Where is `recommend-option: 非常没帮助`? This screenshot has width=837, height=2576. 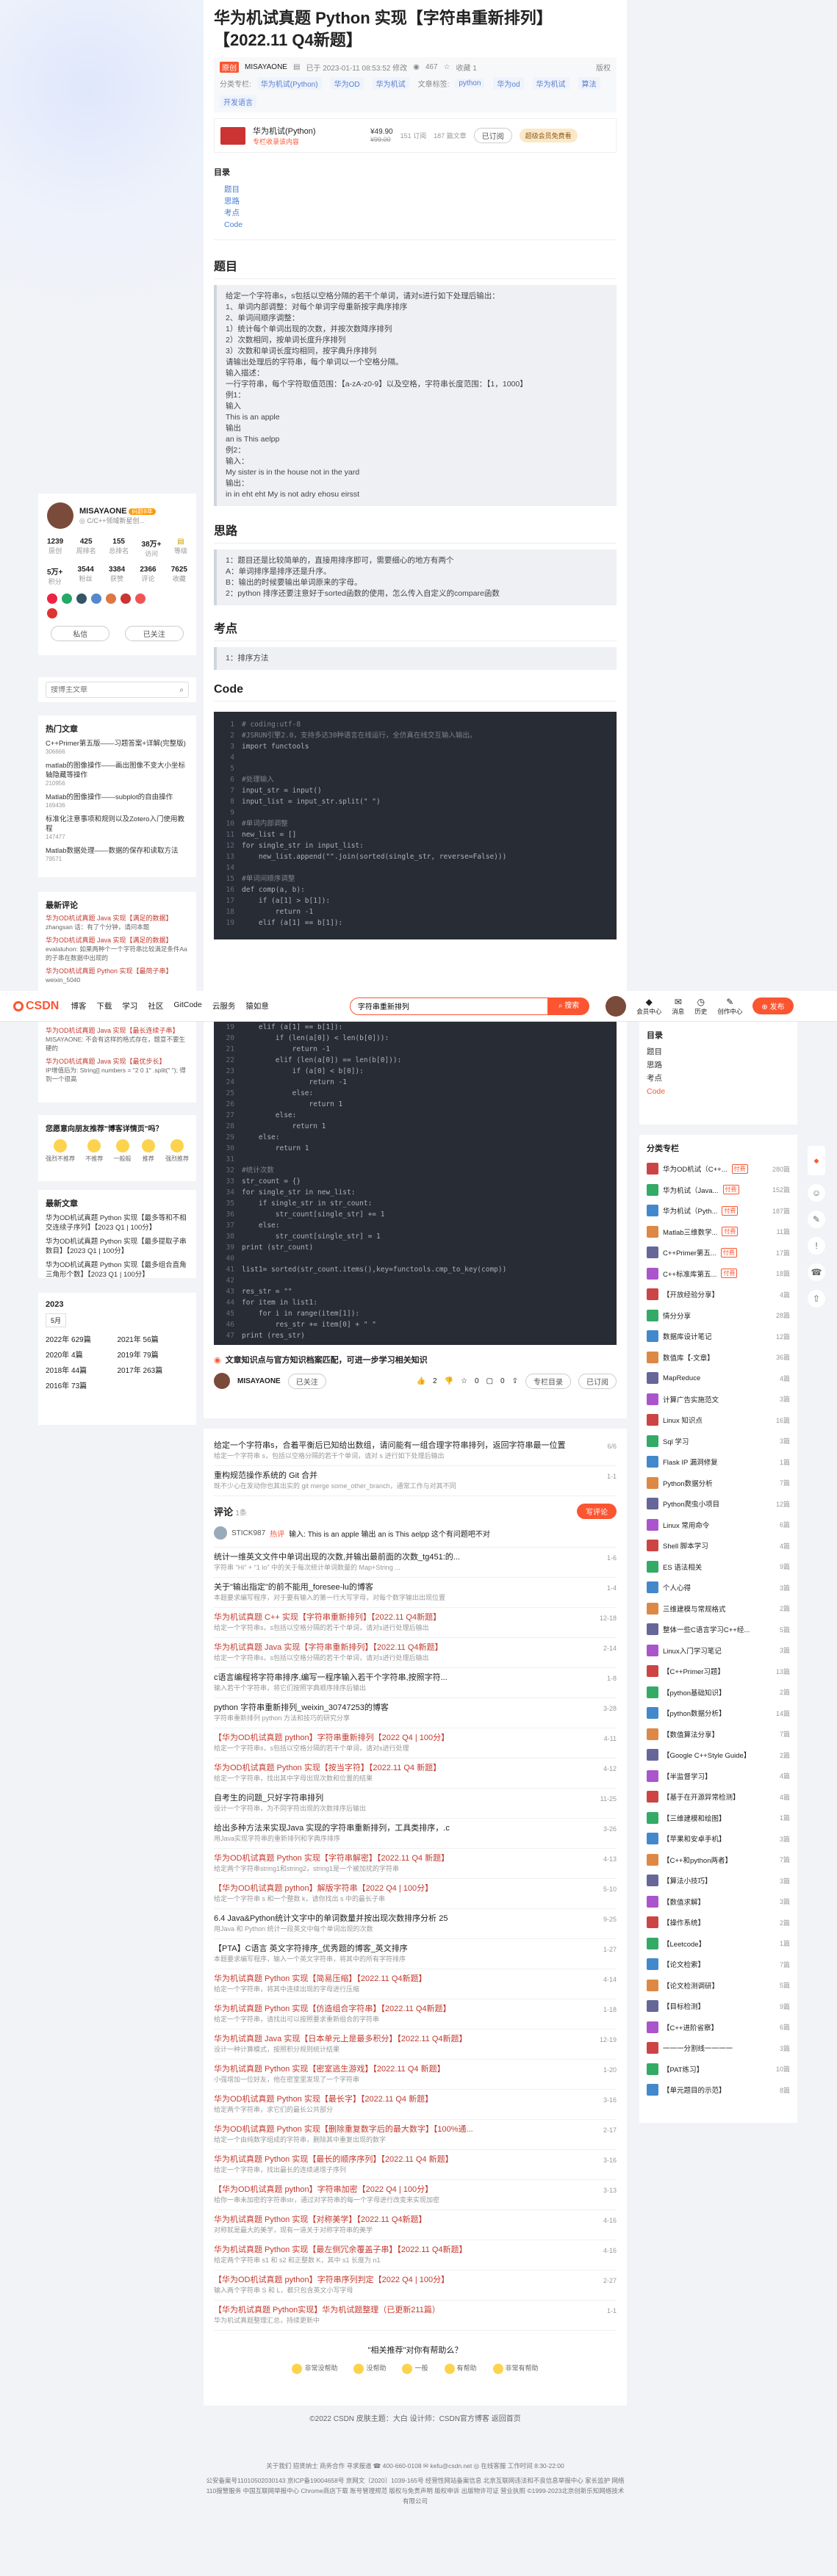
recommend-option: 非常没帮助 is located at coordinates (314, 2368).